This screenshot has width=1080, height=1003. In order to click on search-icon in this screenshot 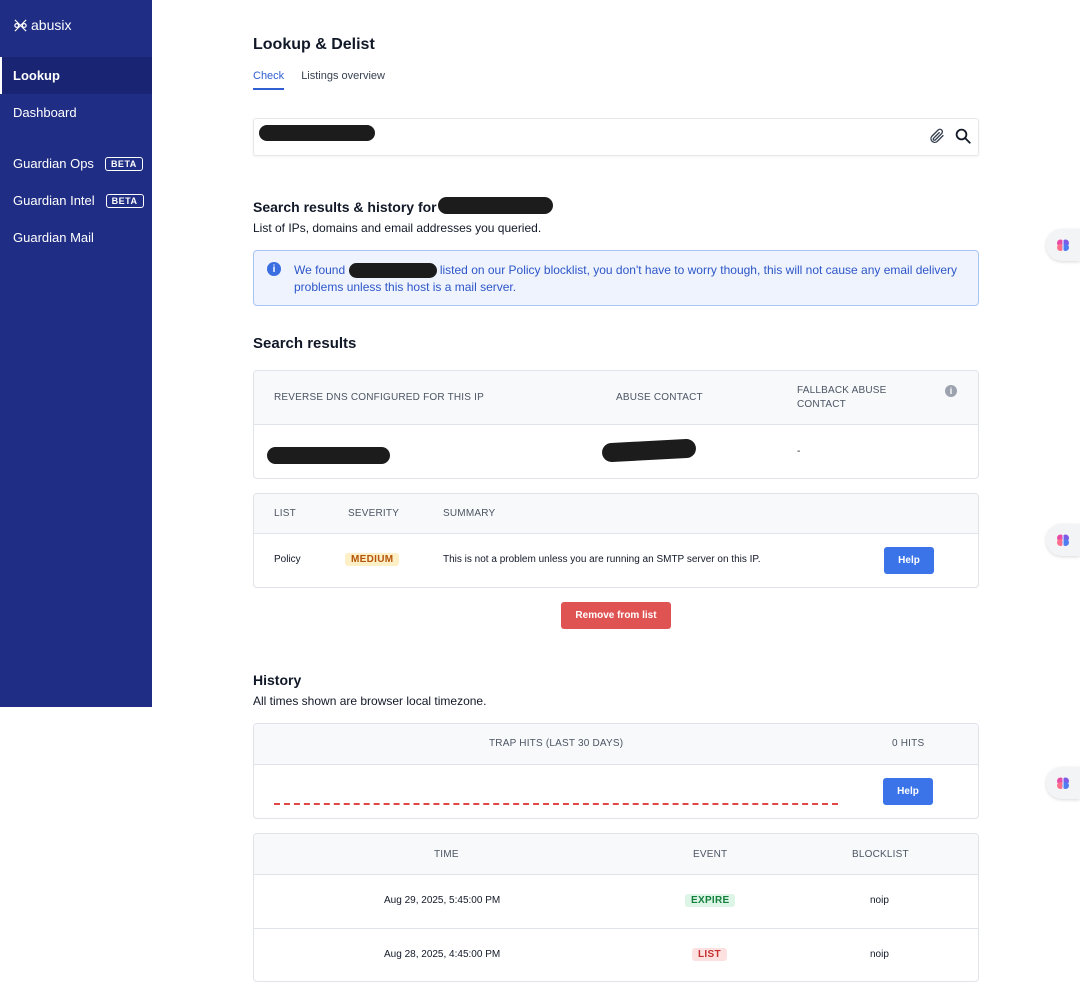, I will do `click(963, 136)`.